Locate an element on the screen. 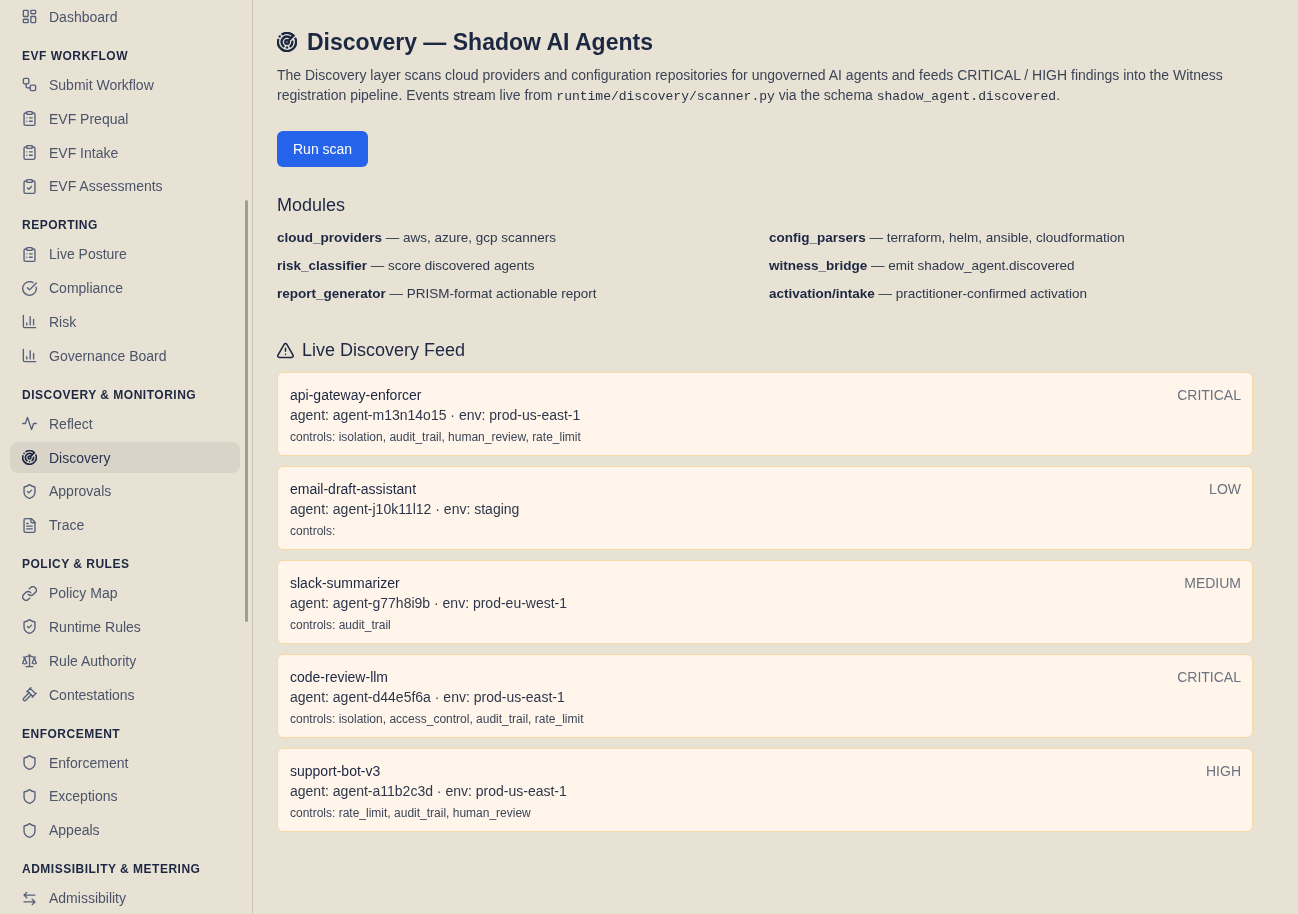 The image size is (1298, 914). sidebar-item: EVF Prequal is located at coordinates (125, 118).